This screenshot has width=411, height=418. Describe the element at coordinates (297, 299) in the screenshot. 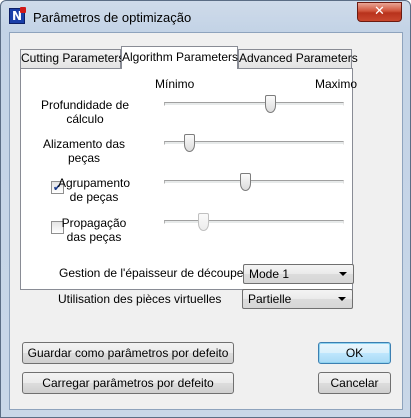

I see `virtual-parts-select: Partielle` at that location.